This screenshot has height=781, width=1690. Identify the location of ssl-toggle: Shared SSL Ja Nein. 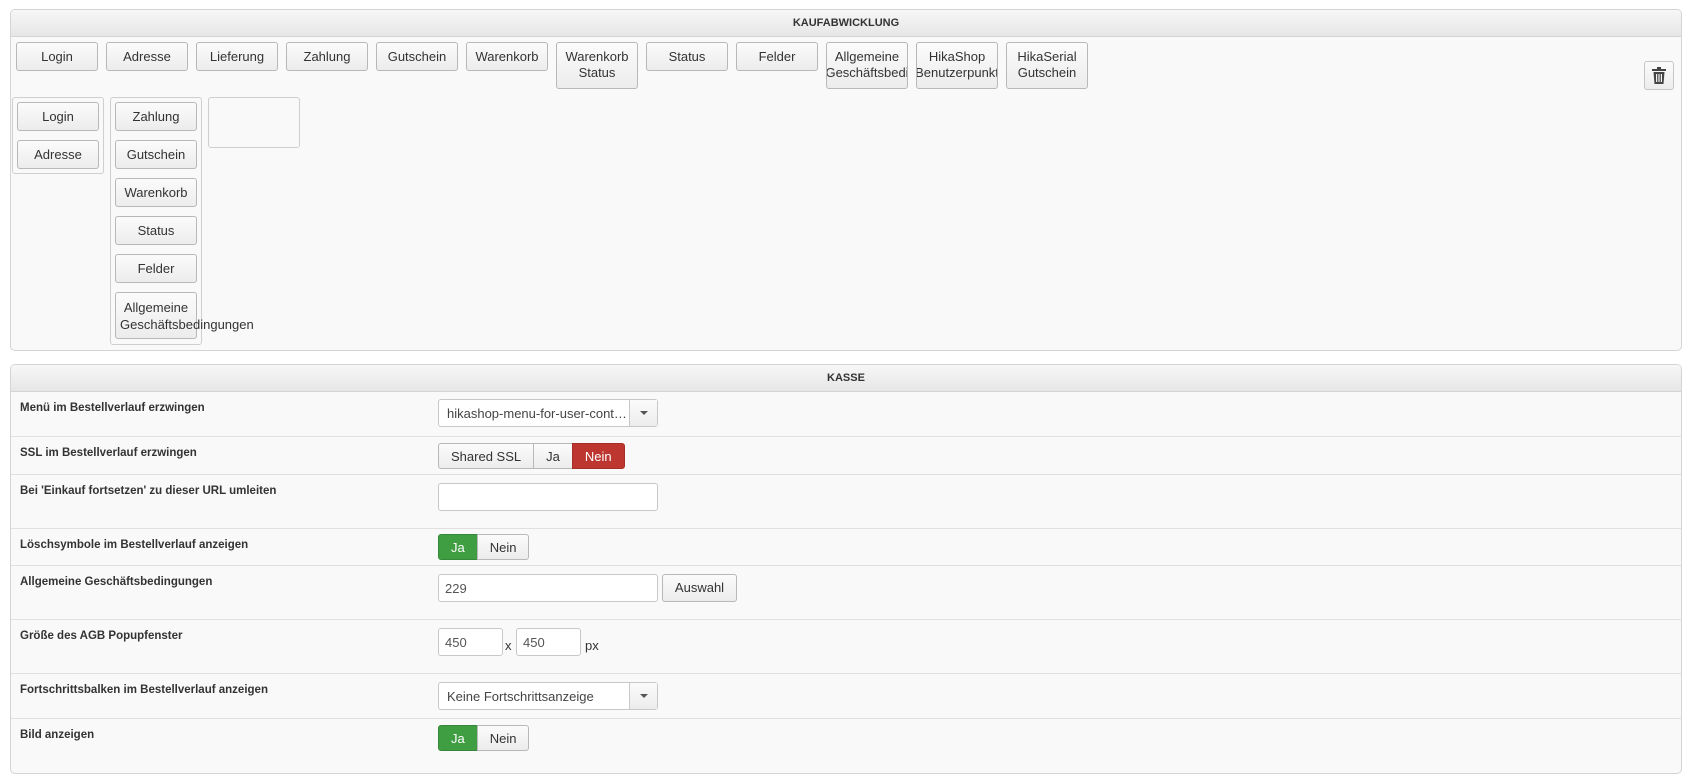
(531, 456).